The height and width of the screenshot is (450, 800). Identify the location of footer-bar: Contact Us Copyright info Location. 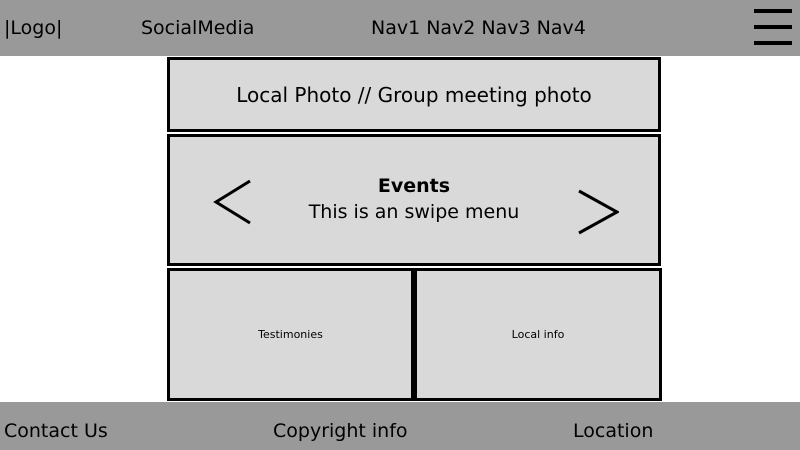
(400, 426).